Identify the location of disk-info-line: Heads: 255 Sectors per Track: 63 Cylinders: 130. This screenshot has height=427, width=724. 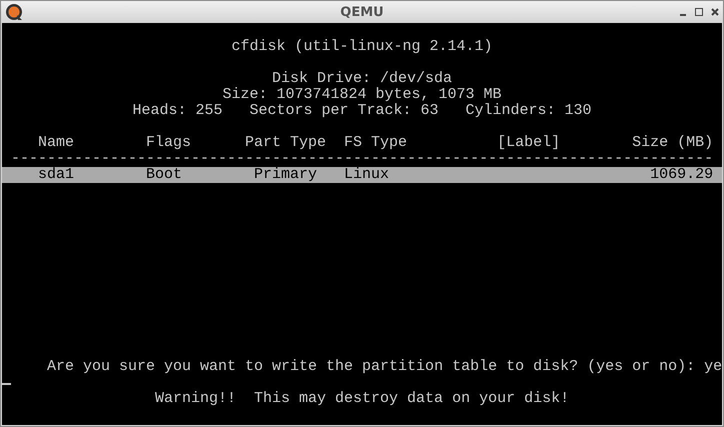
(362, 111).